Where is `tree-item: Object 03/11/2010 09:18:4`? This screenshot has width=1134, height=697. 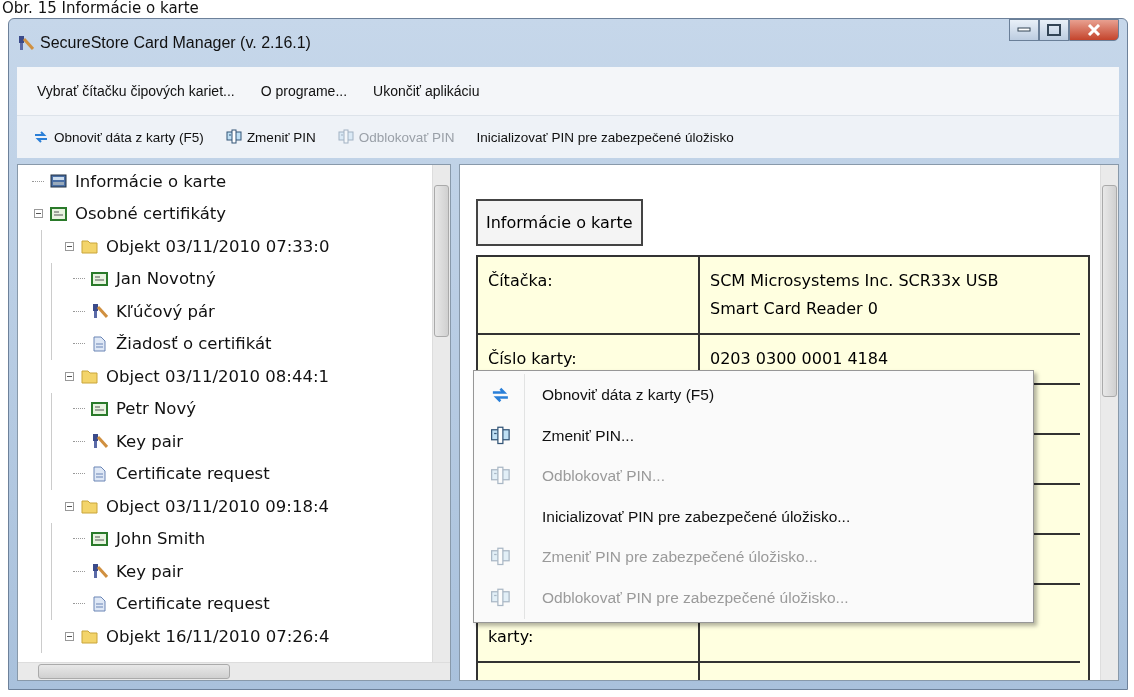 tree-item: Object 03/11/2010 09:18:4 is located at coordinates (217, 506).